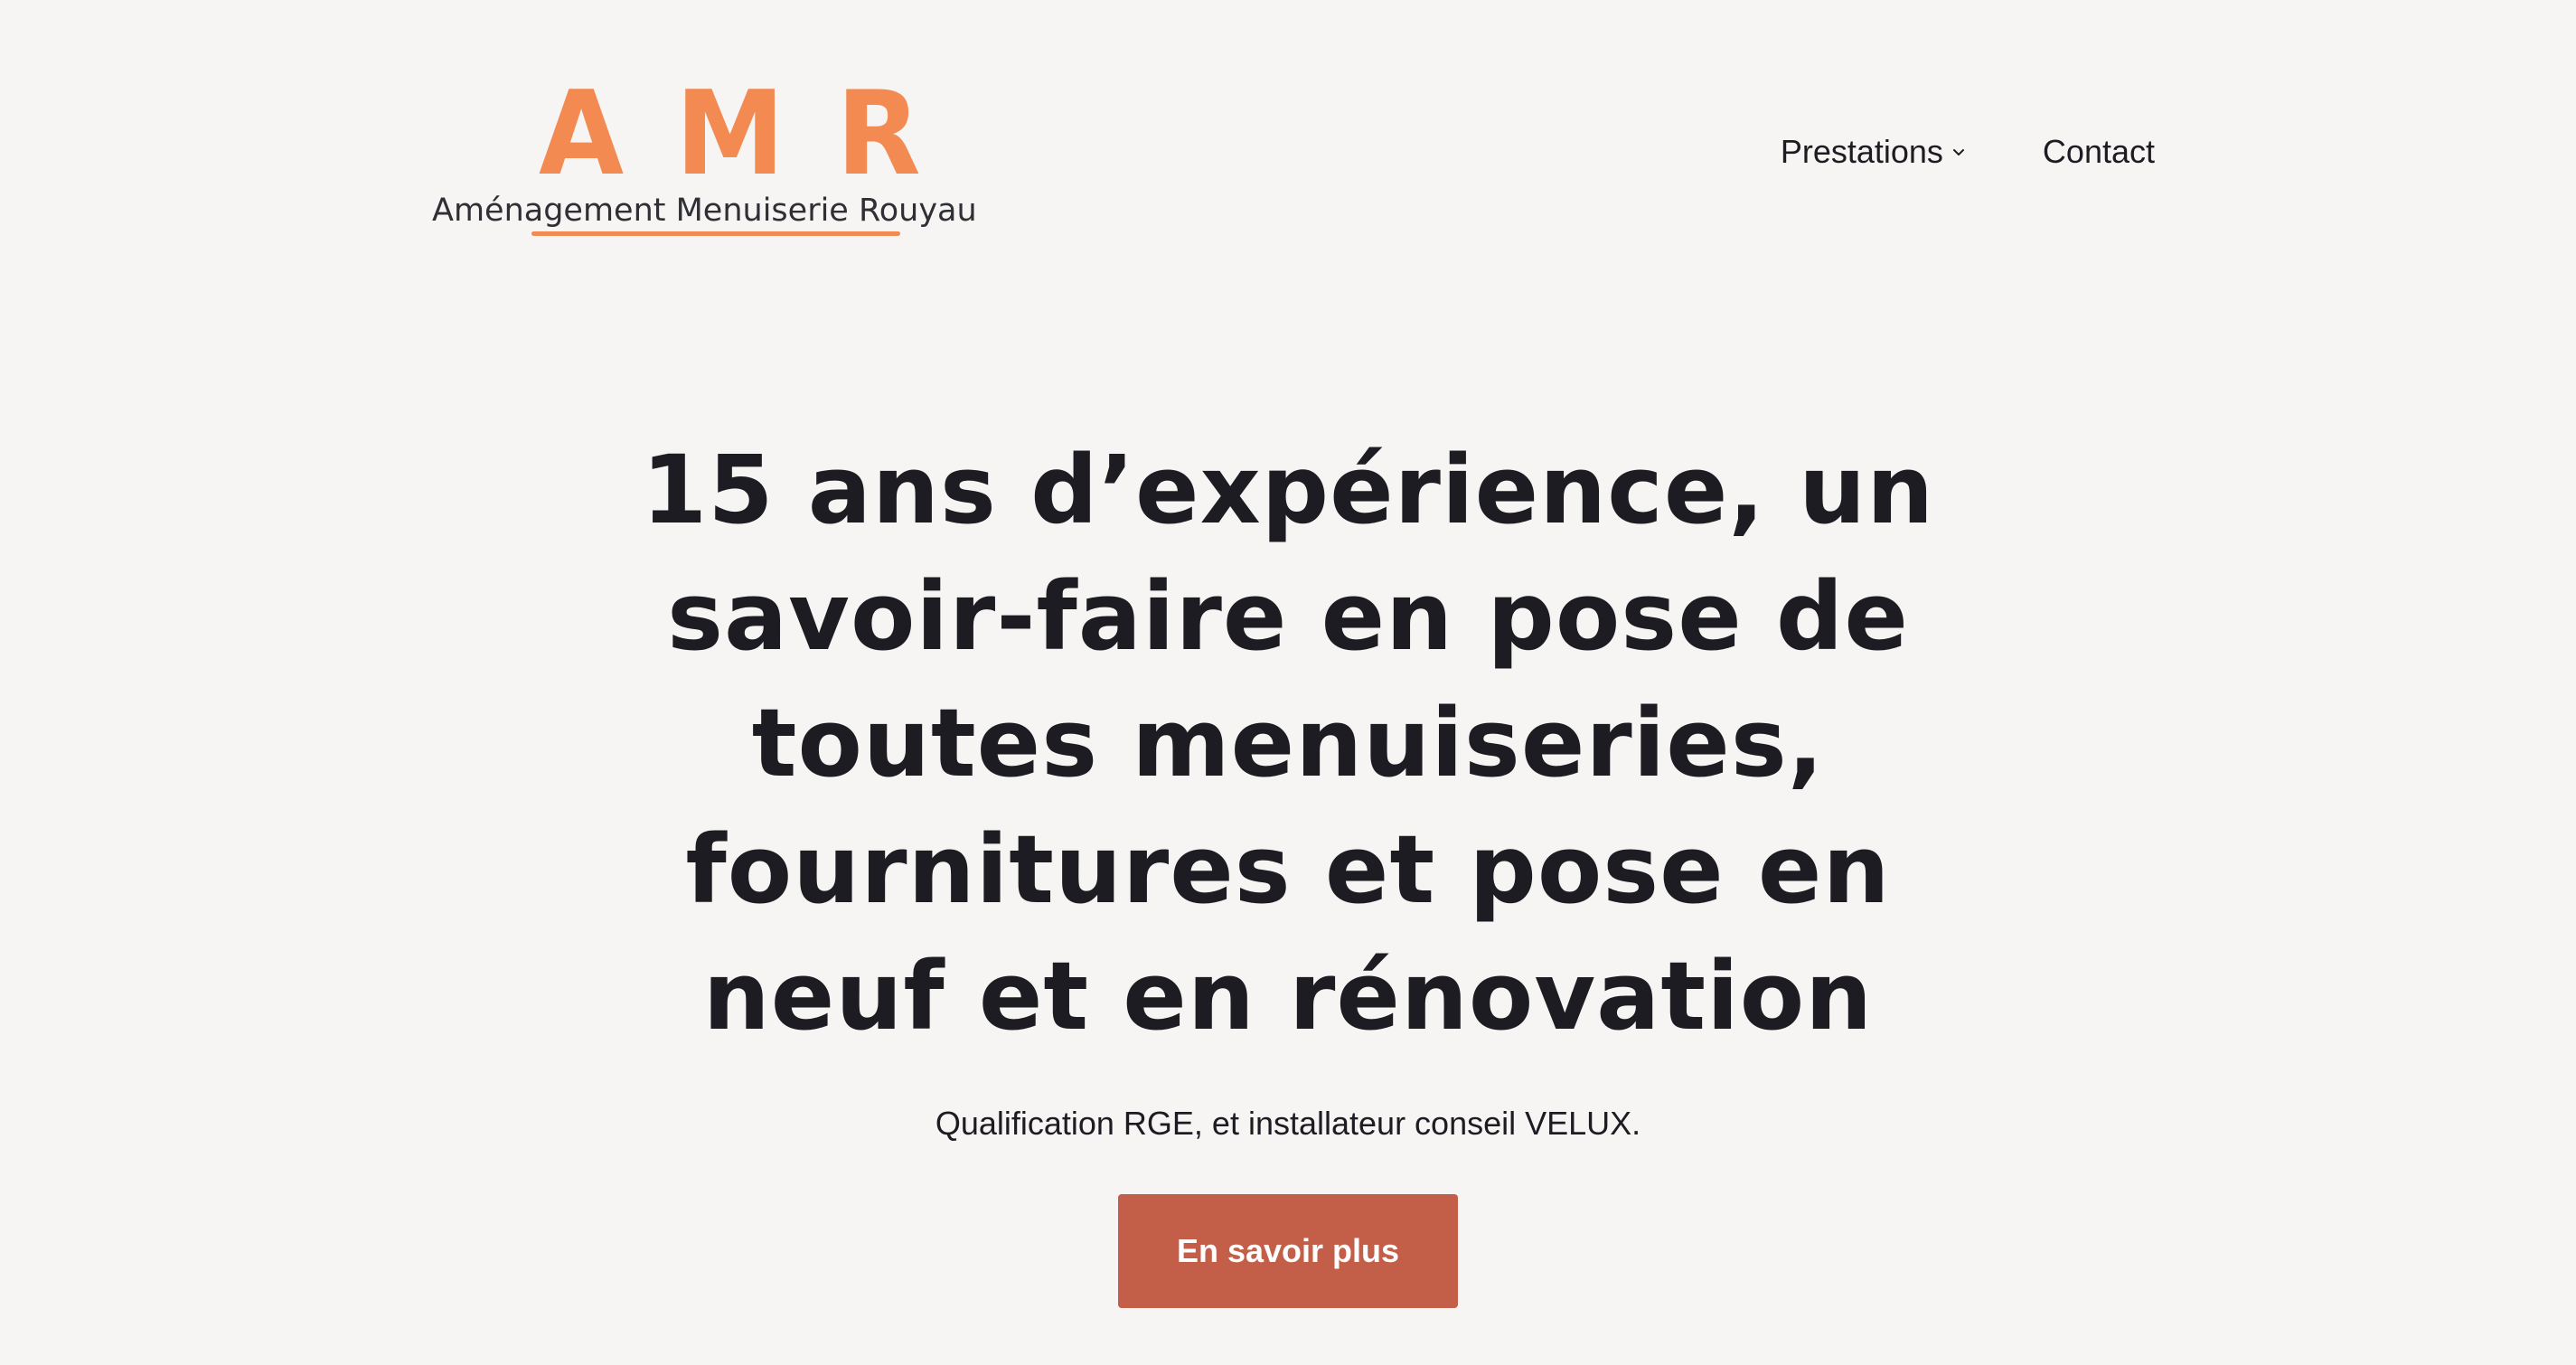 The width and height of the screenshot is (2576, 1365). I want to click on nav-item-contact: Contact, so click(2099, 152).